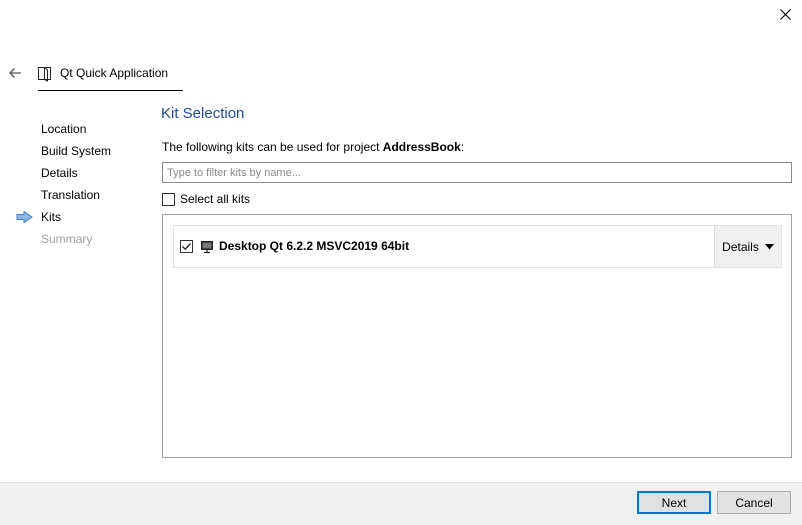  I want to click on document-icon, so click(45, 74).